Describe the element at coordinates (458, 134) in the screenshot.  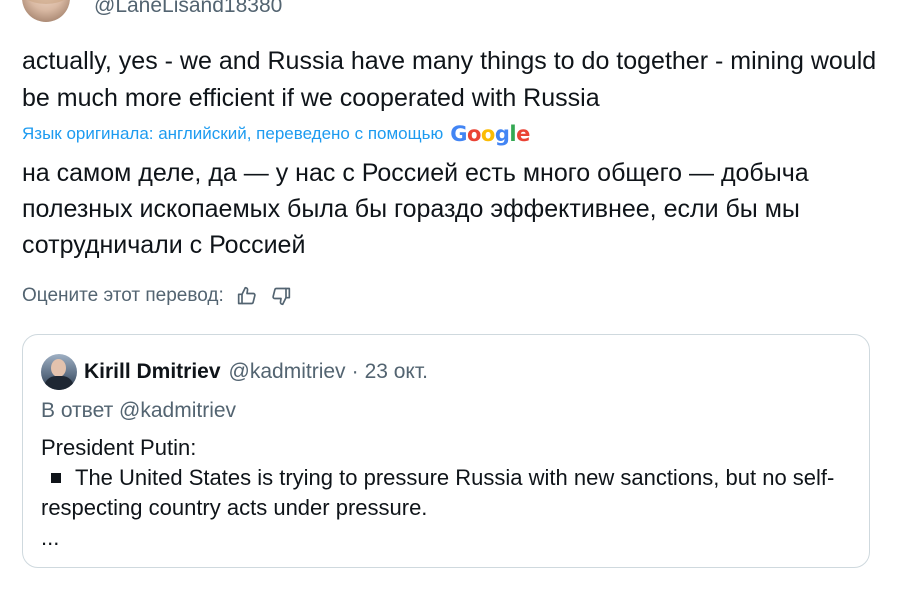
I see `google-logo-letter: G` at that location.